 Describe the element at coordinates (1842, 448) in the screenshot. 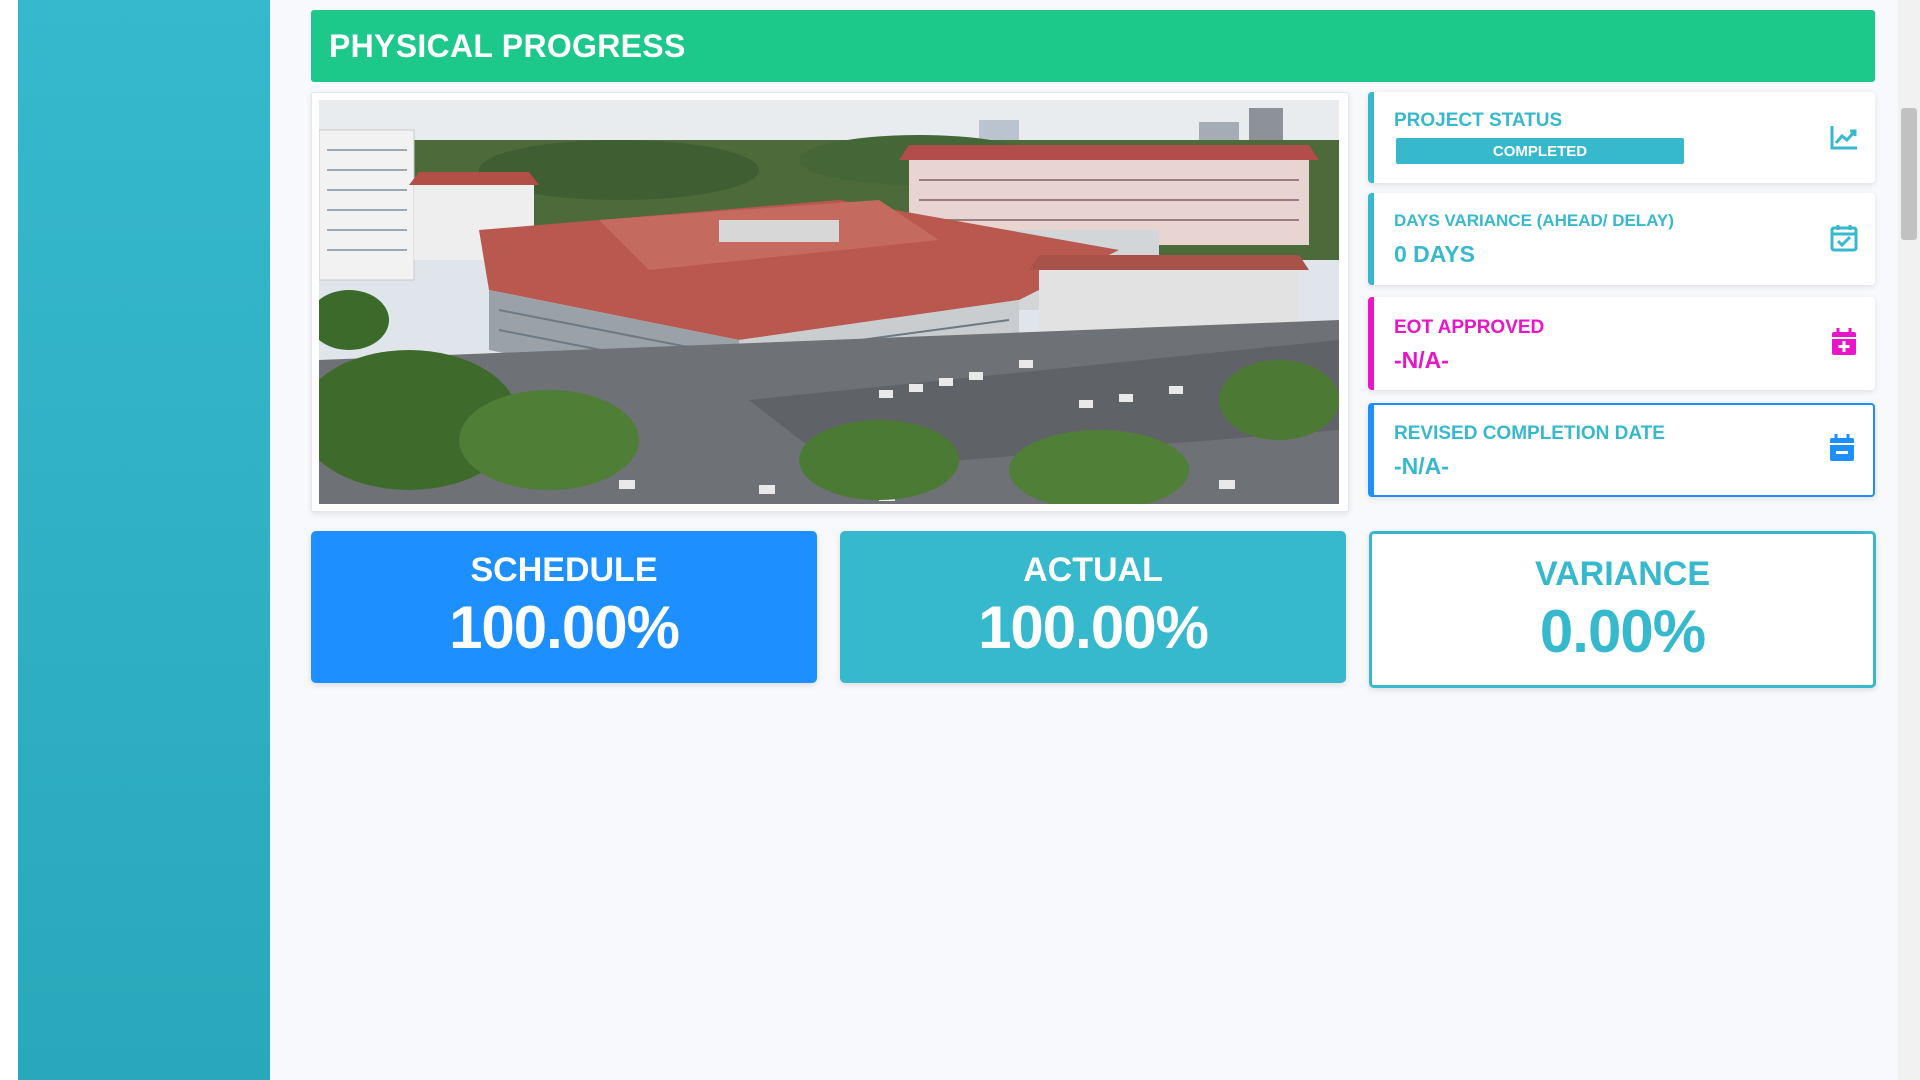

I see `calendar-minus-icon` at that location.